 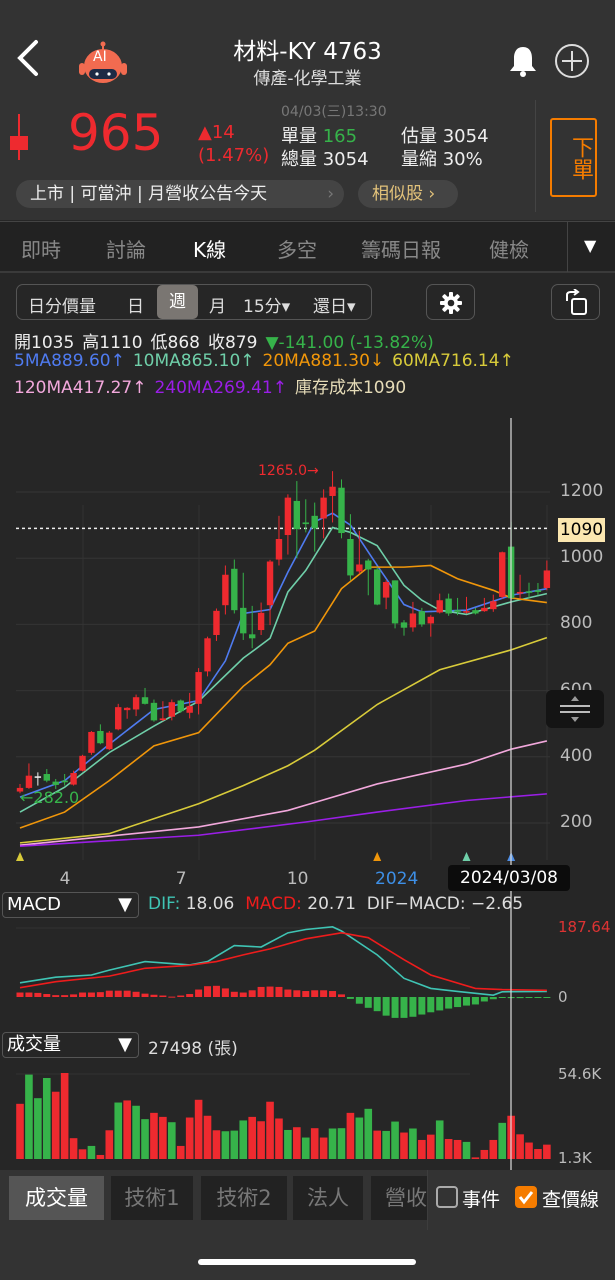 What do you see at coordinates (220, 388) in the screenshot?
I see `ma240-value: 240MA269.41↑` at bounding box center [220, 388].